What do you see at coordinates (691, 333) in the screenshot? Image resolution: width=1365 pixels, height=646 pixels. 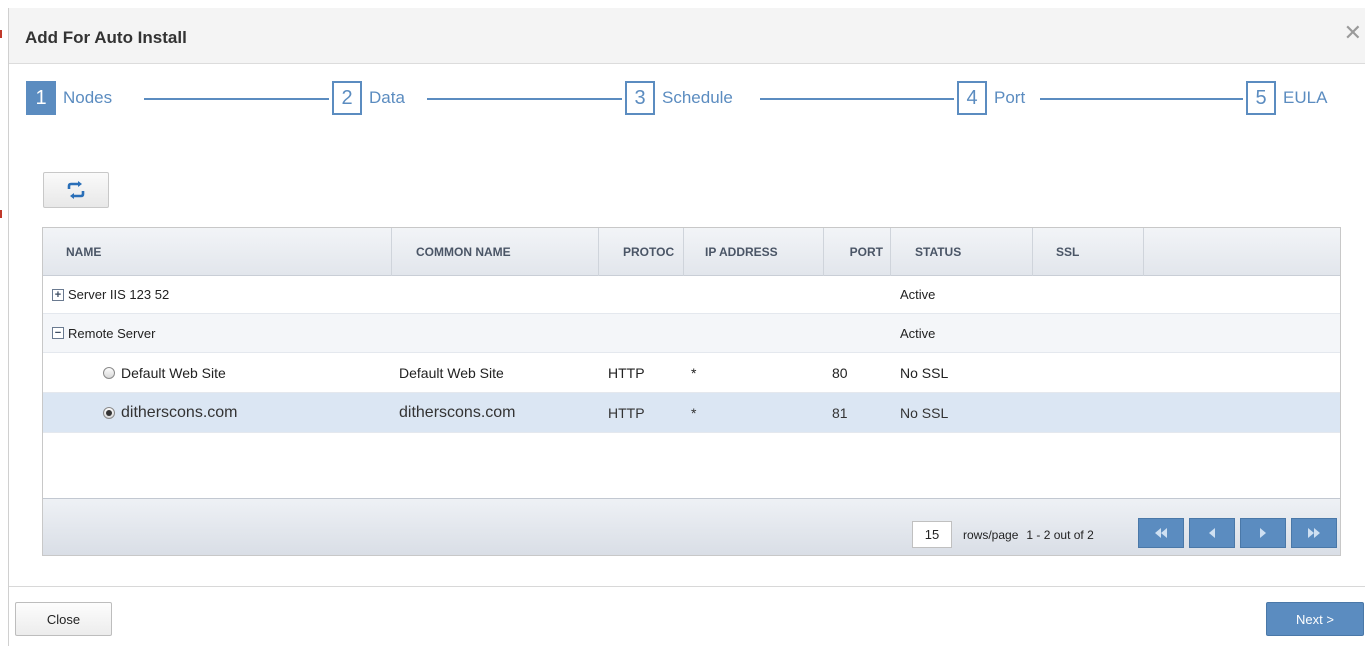 I see `table-row: − Remote Server Active` at bounding box center [691, 333].